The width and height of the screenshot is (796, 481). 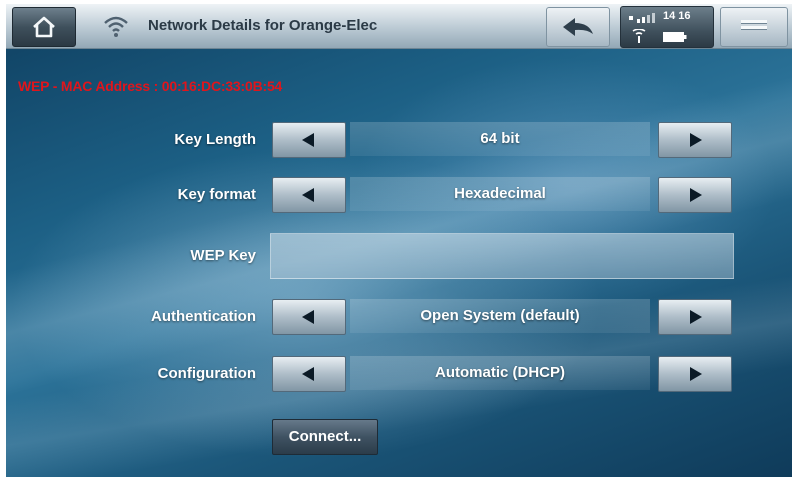 I want to click on key-length-label: Key Length, so click(x=215, y=139).